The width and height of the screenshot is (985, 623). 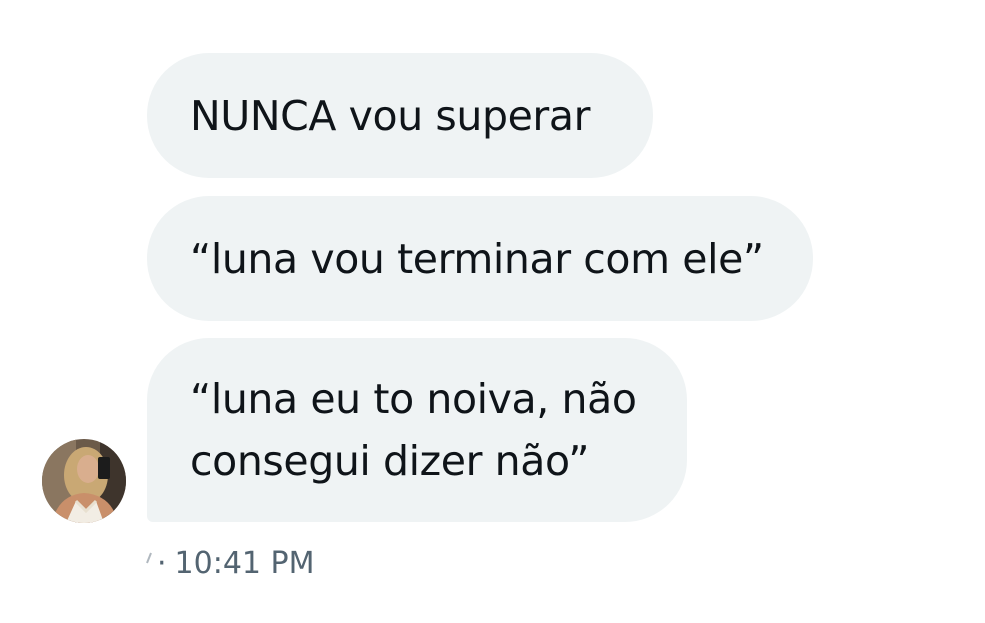 What do you see at coordinates (244, 563) in the screenshot?
I see `timestamp: 10:41 PM` at bounding box center [244, 563].